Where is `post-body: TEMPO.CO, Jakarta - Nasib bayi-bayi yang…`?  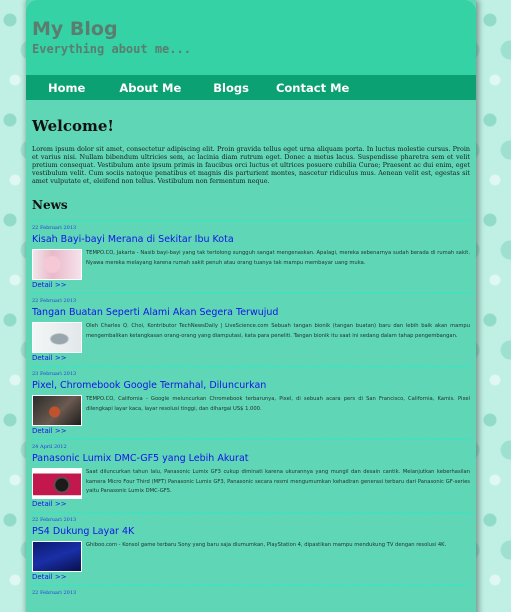 post-body: TEMPO.CO, Jakarta - Nasib bayi-bayi yang… is located at coordinates (251, 265).